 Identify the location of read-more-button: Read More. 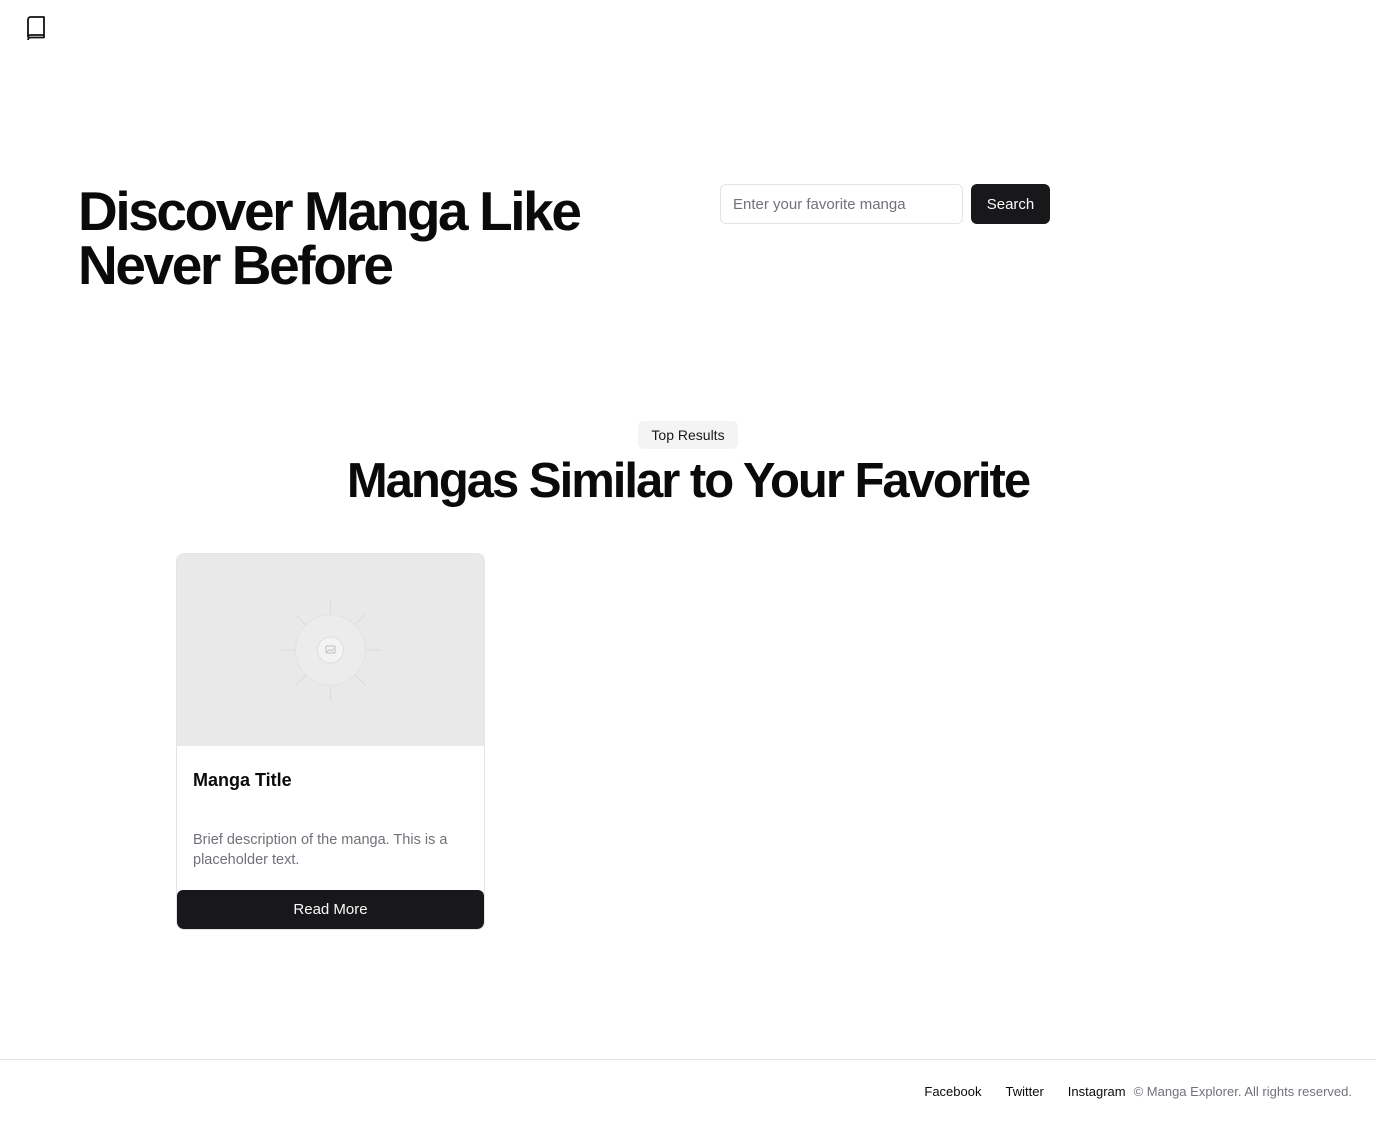
(330, 909).